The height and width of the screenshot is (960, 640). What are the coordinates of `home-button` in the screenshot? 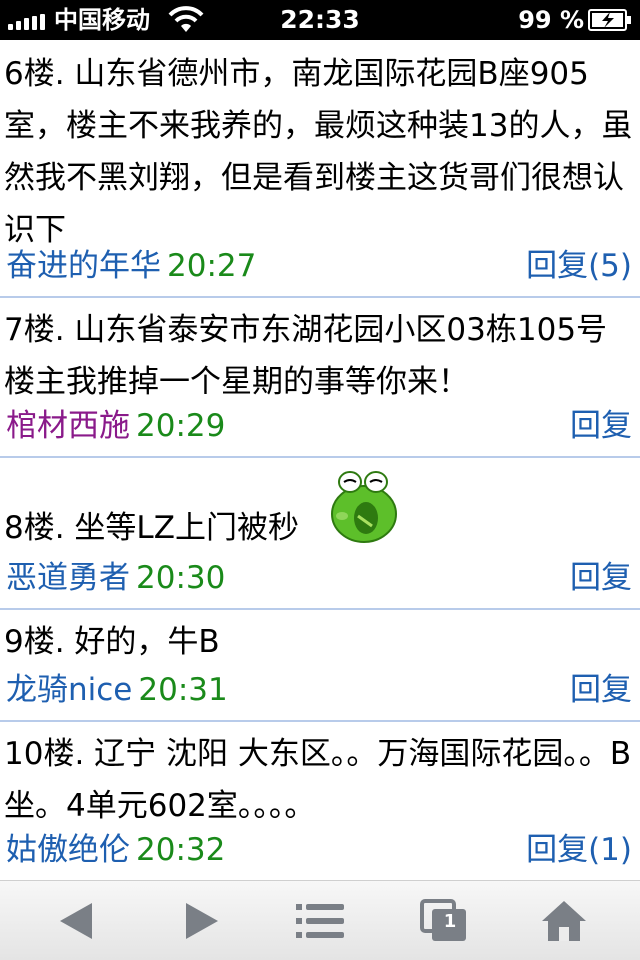 It's located at (564, 920).